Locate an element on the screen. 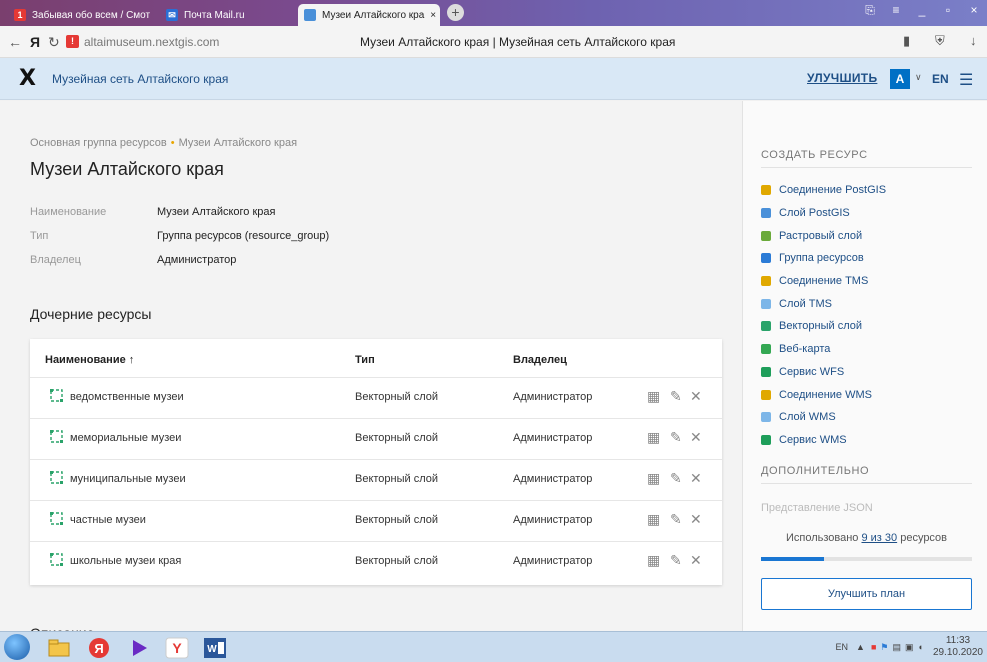  json-view-link: Представление JSON is located at coordinates (817, 508).